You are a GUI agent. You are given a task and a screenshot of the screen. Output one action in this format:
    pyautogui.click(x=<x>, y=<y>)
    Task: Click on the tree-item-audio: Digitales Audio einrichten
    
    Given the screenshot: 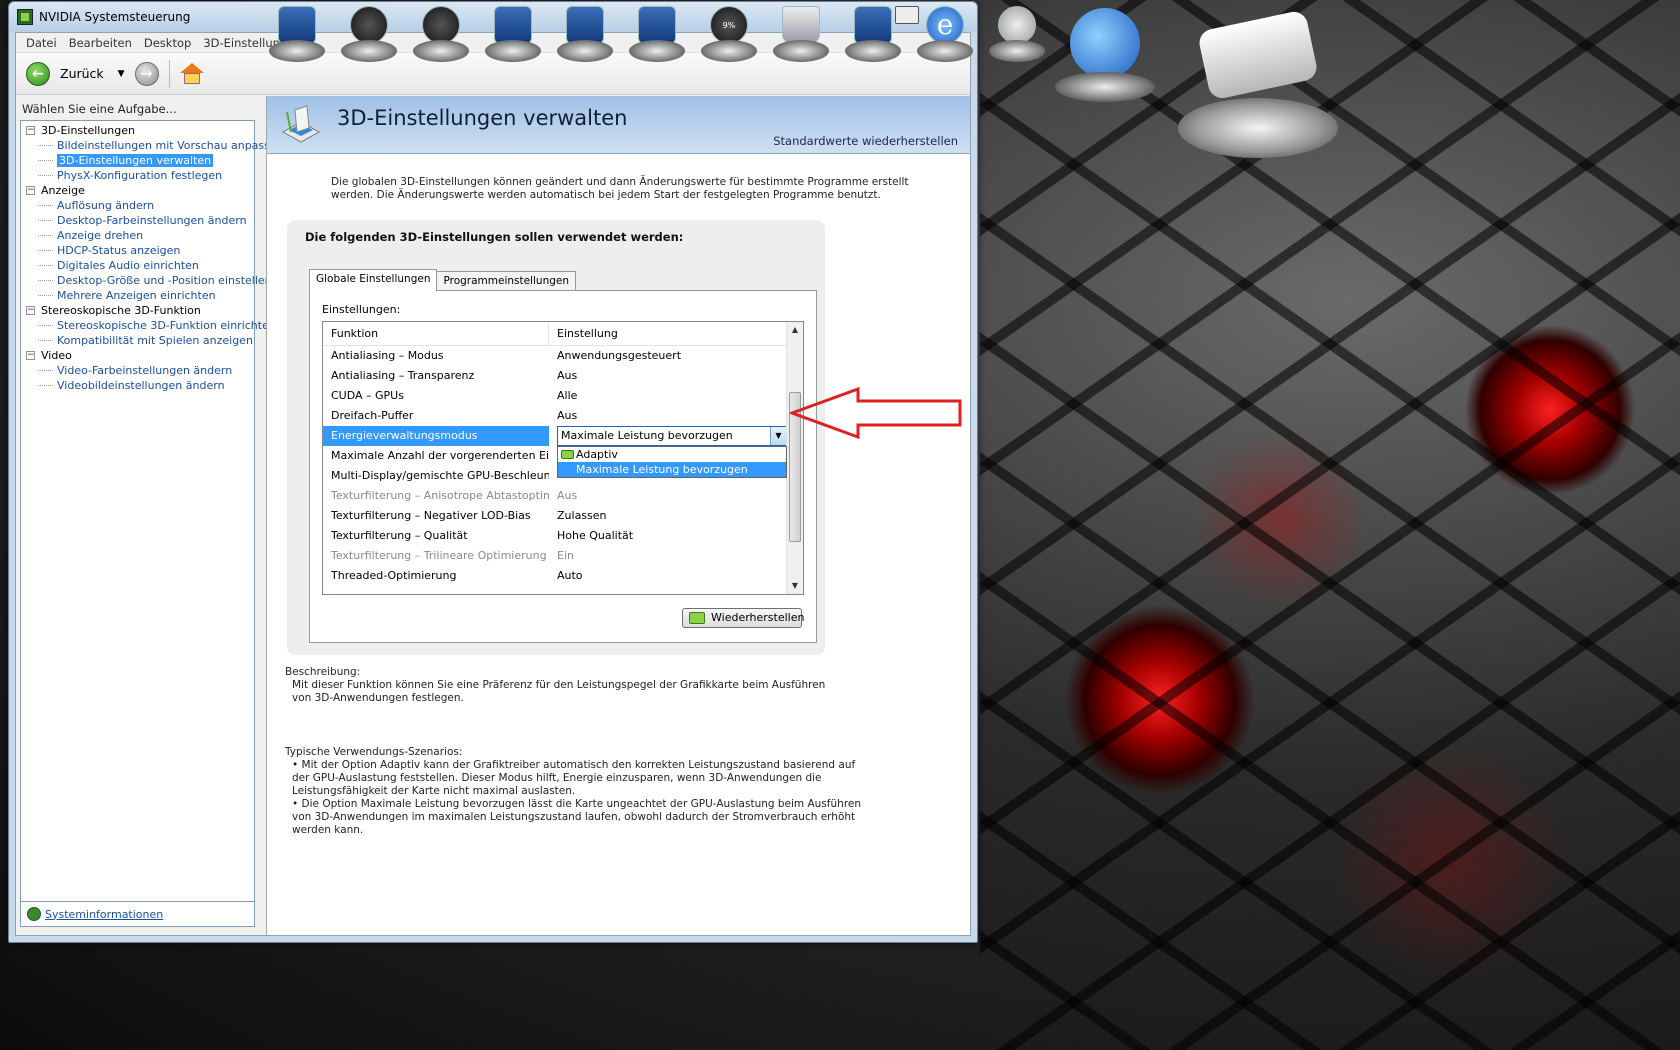 What is the action you would take?
    pyautogui.click(x=137, y=265)
    